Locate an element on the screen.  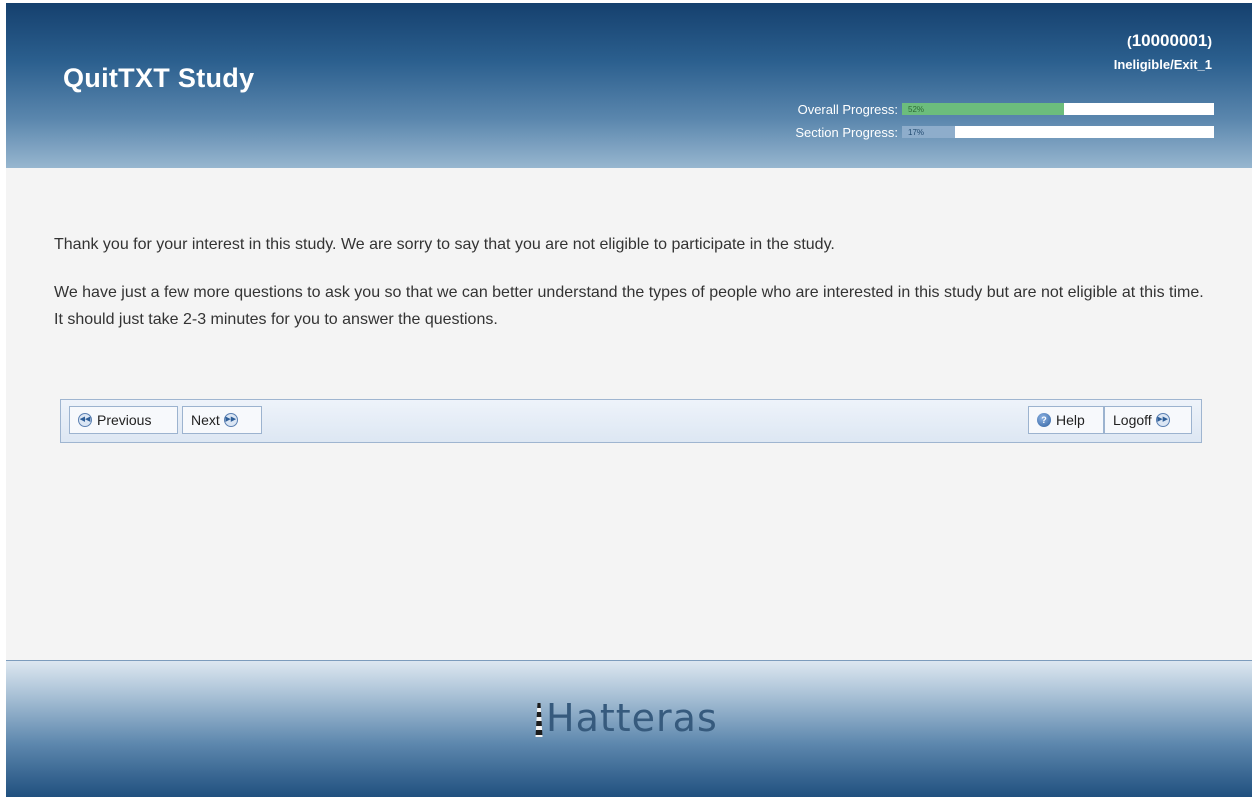
participant-id-close-paren: ) is located at coordinates (1209, 41).